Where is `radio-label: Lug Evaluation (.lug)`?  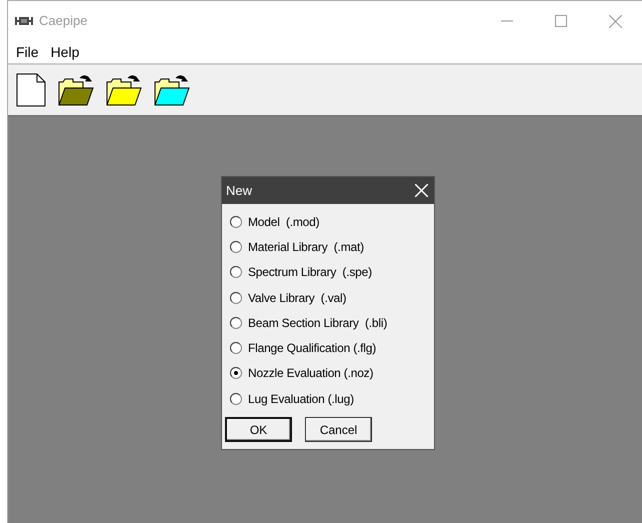 radio-label: Lug Evaluation (.lug) is located at coordinates (301, 399).